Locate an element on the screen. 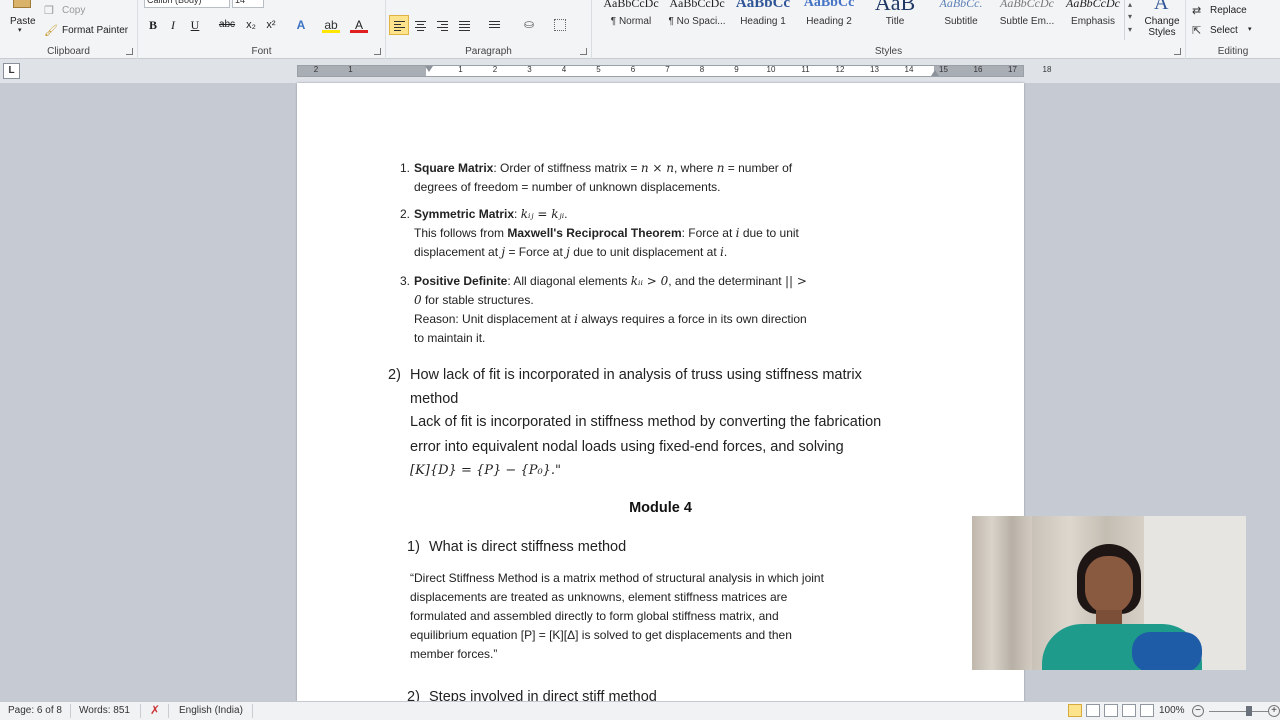 This screenshot has width=1280, height=720. paste-button: Paste ▾ is located at coordinates (22, 20).